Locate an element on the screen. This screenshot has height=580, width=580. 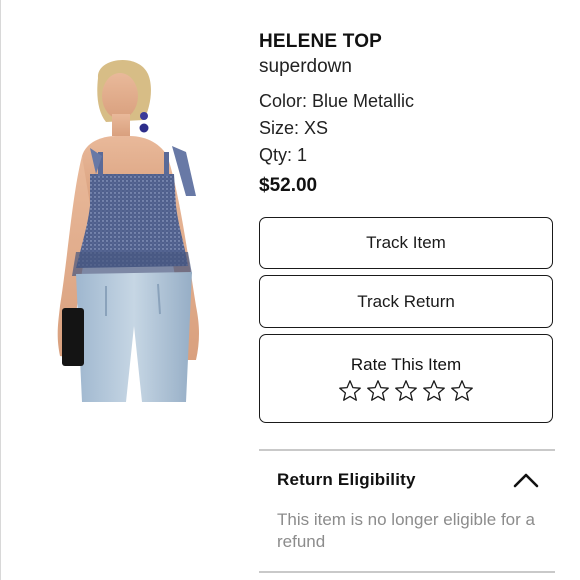
return-eligibility-toggle: Return Eligibility is located at coordinates (408, 480).